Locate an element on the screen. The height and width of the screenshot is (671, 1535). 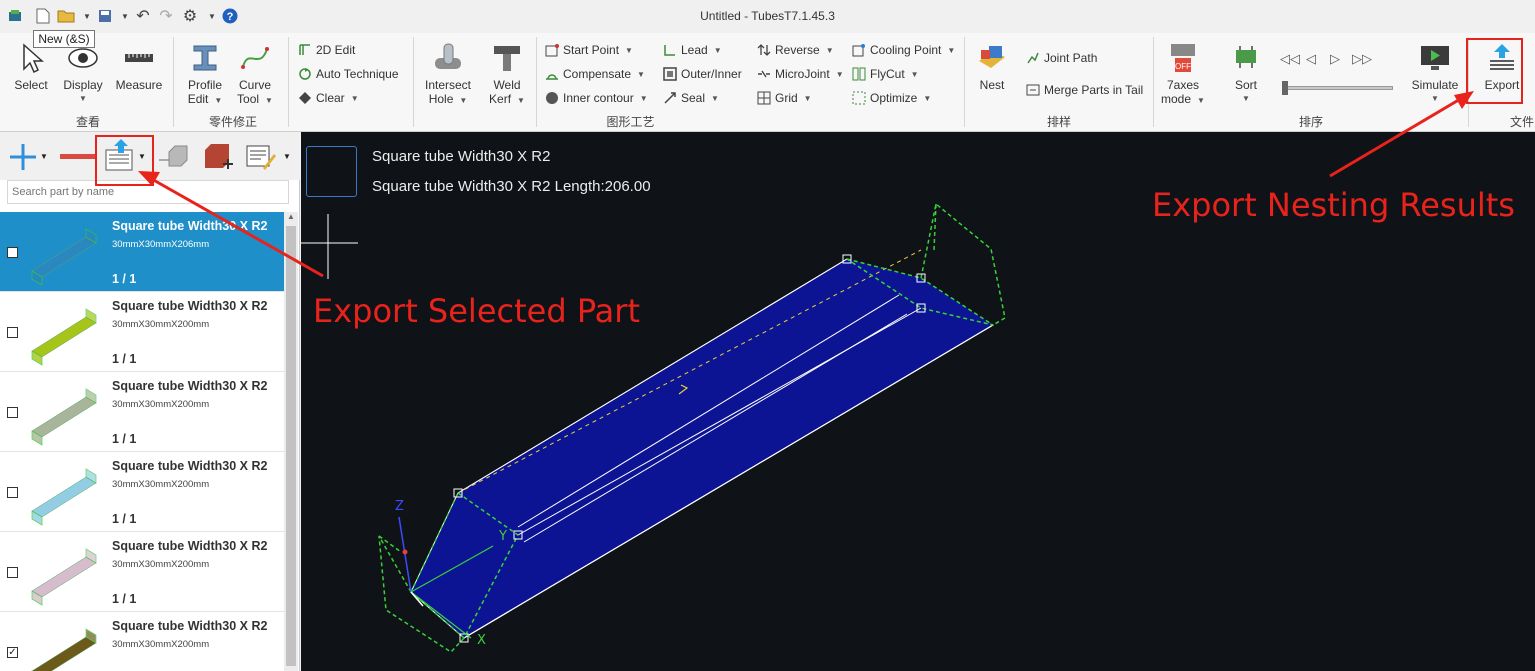
axes-mode-button: OFF 7axes mode ▼ is located at coordinates (1183, 76).